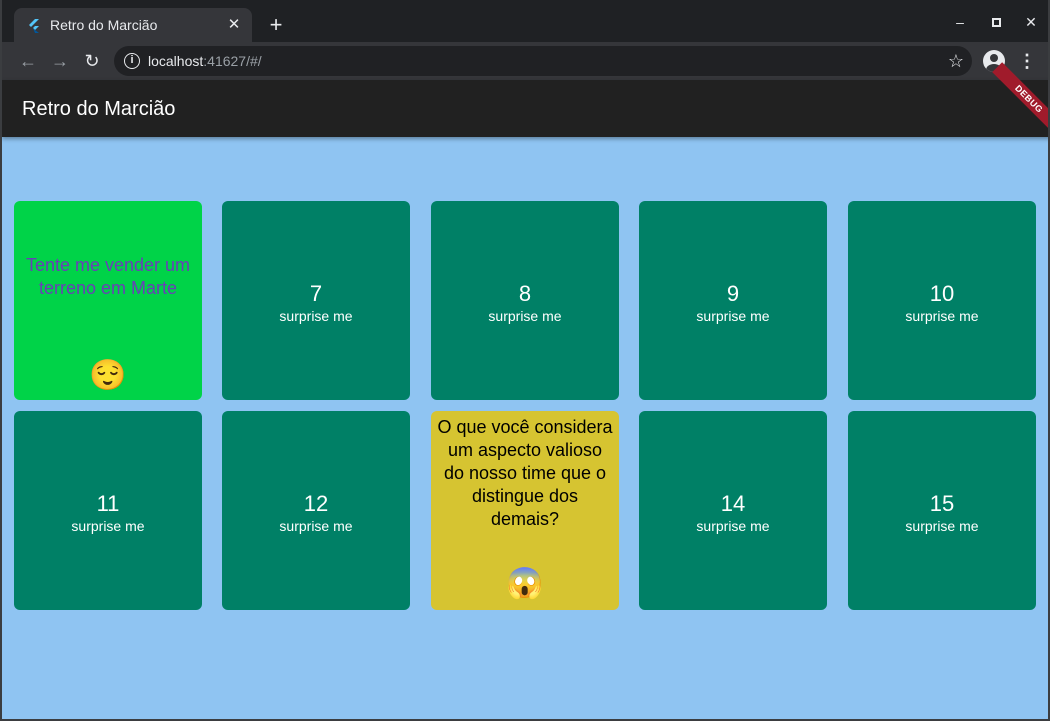 Image resolution: width=1050 pixels, height=721 pixels. What do you see at coordinates (108, 503) in the screenshot?
I see `card-number: 11` at bounding box center [108, 503].